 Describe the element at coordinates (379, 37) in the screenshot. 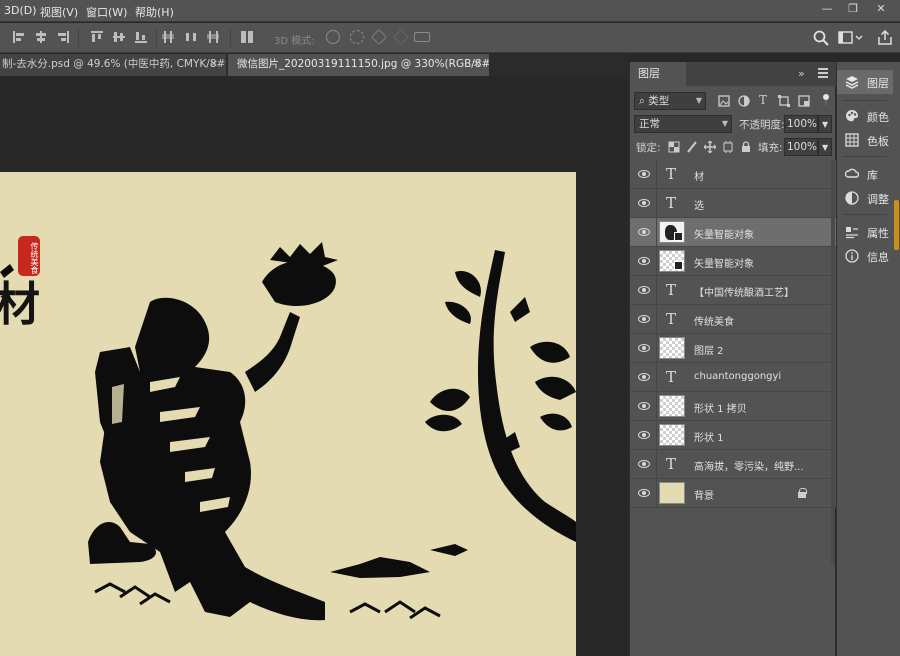

I see `3d-pan-icon` at that location.